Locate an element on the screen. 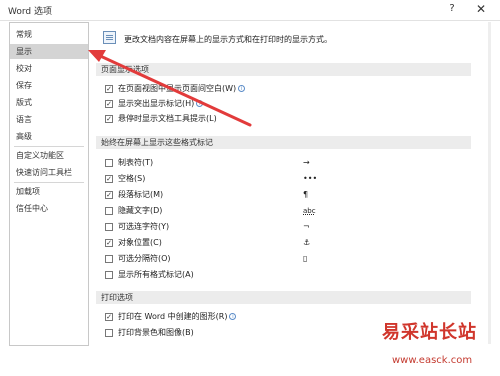 This screenshot has height=376, width=500. checkbox-print-background is located at coordinates (109, 333).